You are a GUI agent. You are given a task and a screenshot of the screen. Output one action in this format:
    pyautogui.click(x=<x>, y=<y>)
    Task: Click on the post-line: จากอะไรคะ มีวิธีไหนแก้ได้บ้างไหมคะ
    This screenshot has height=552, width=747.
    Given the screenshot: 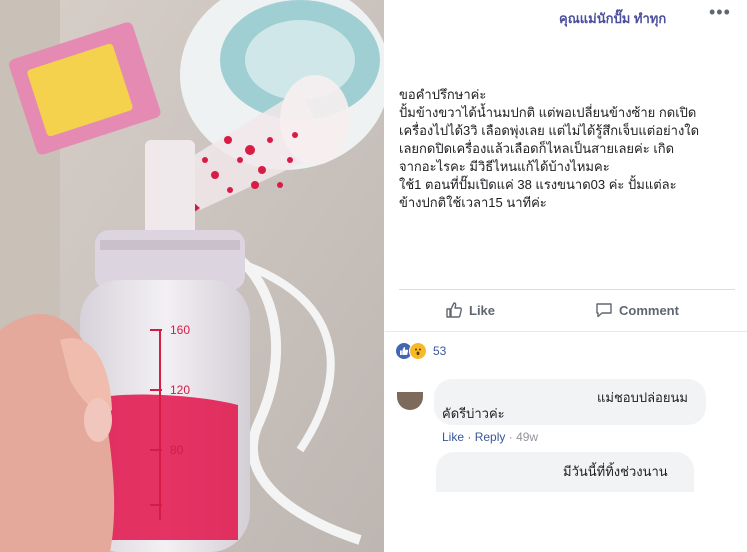 What is the action you would take?
    pyautogui.click(x=504, y=166)
    